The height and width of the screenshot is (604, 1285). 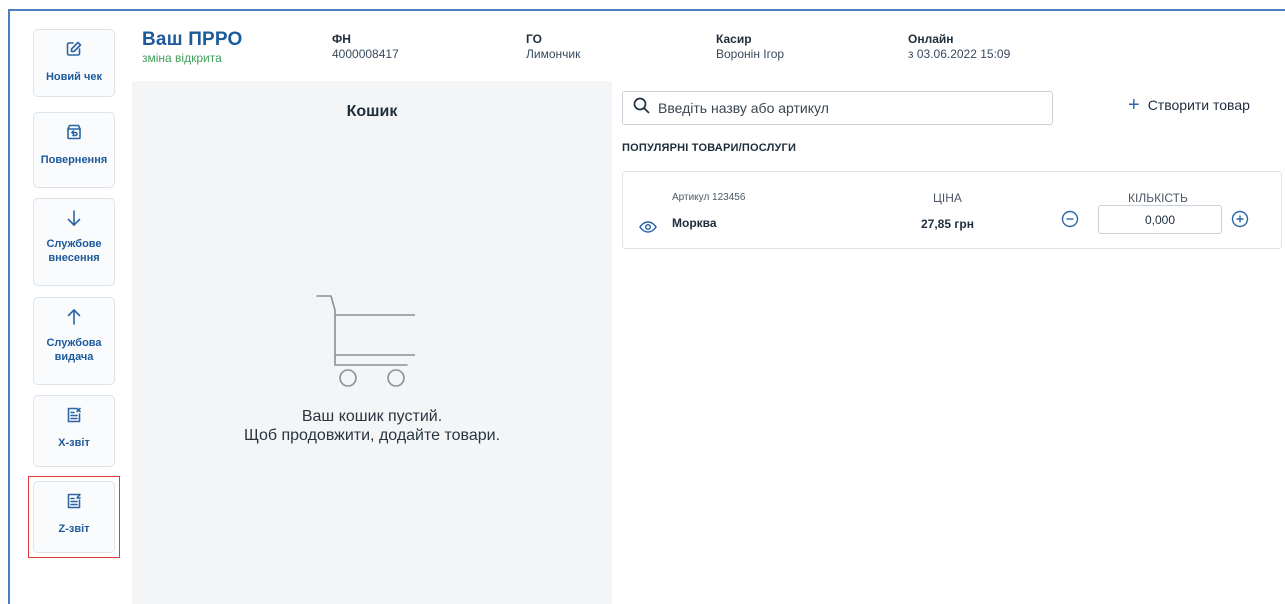 What do you see at coordinates (74, 218) in the screenshot?
I see `arrow-down-icon` at bounding box center [74, 218].